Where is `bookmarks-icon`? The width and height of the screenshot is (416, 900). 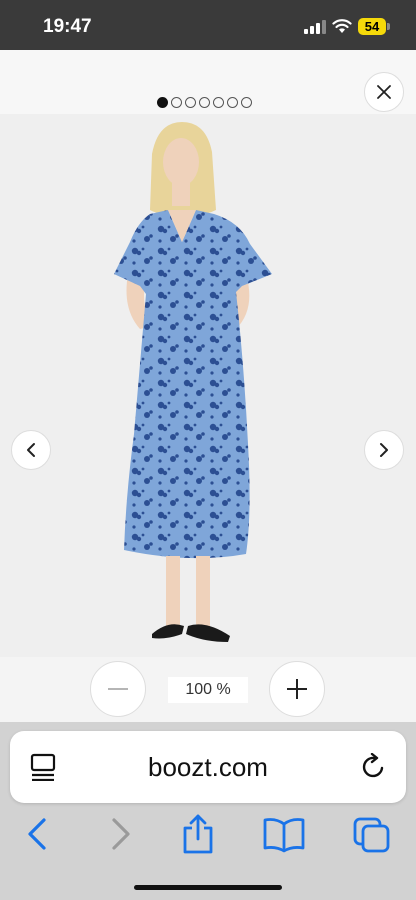 bookmarks-icon is located at coordinates (284, 834).